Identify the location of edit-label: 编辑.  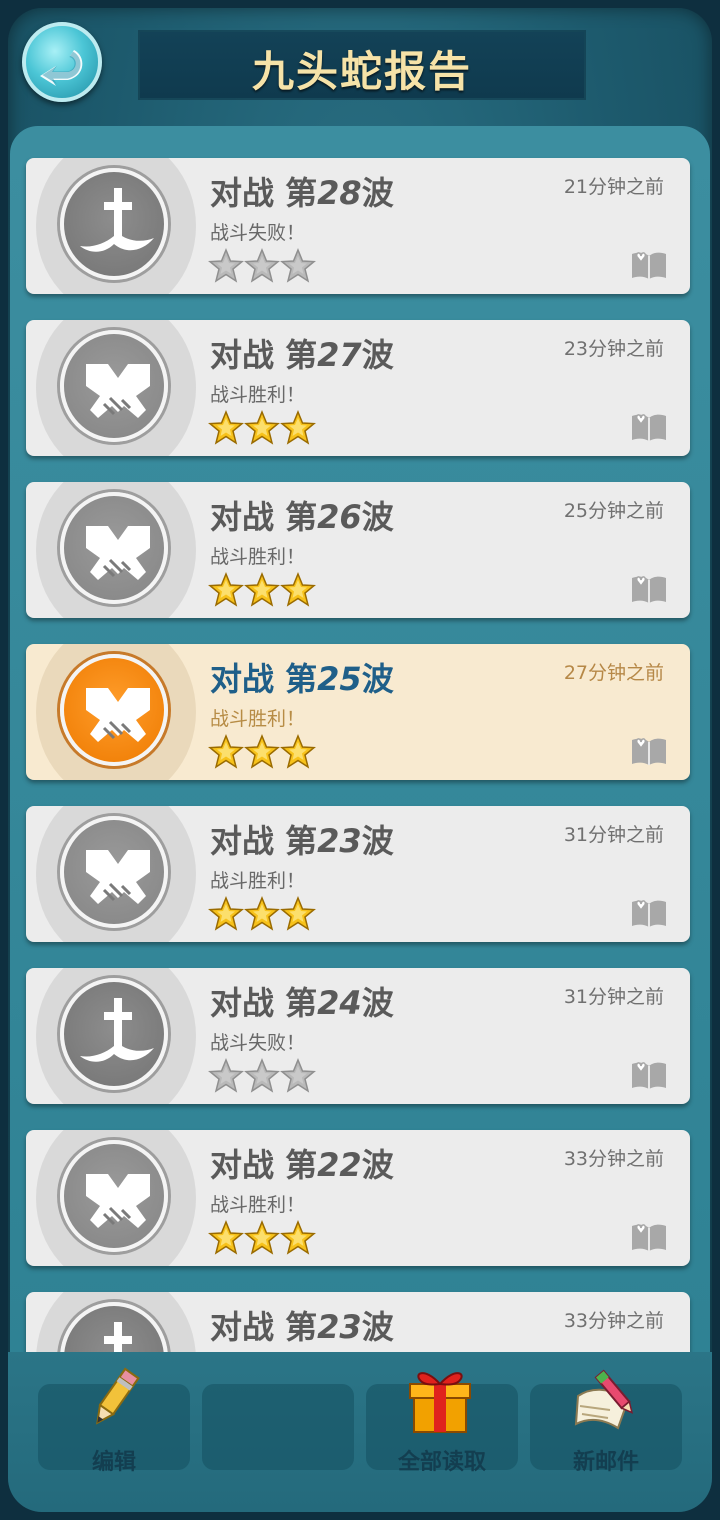
(113, 1462).